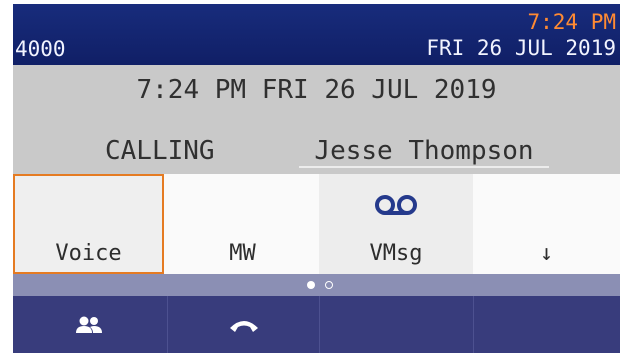 The width and height of the screenshot is (631, 355). I want to click on contacts-icon, so click(89, 327).